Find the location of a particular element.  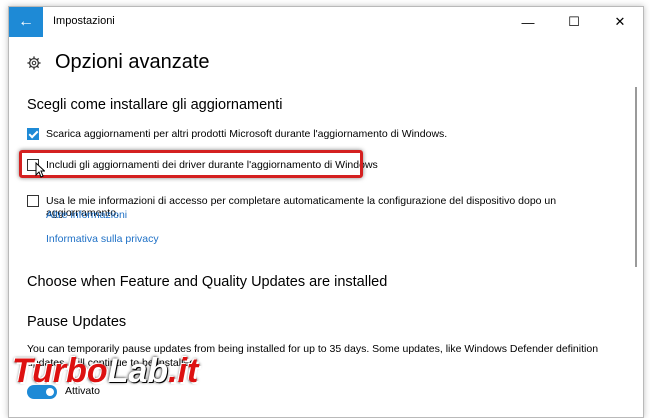

gear-icon is located at coordinates (34, 62).